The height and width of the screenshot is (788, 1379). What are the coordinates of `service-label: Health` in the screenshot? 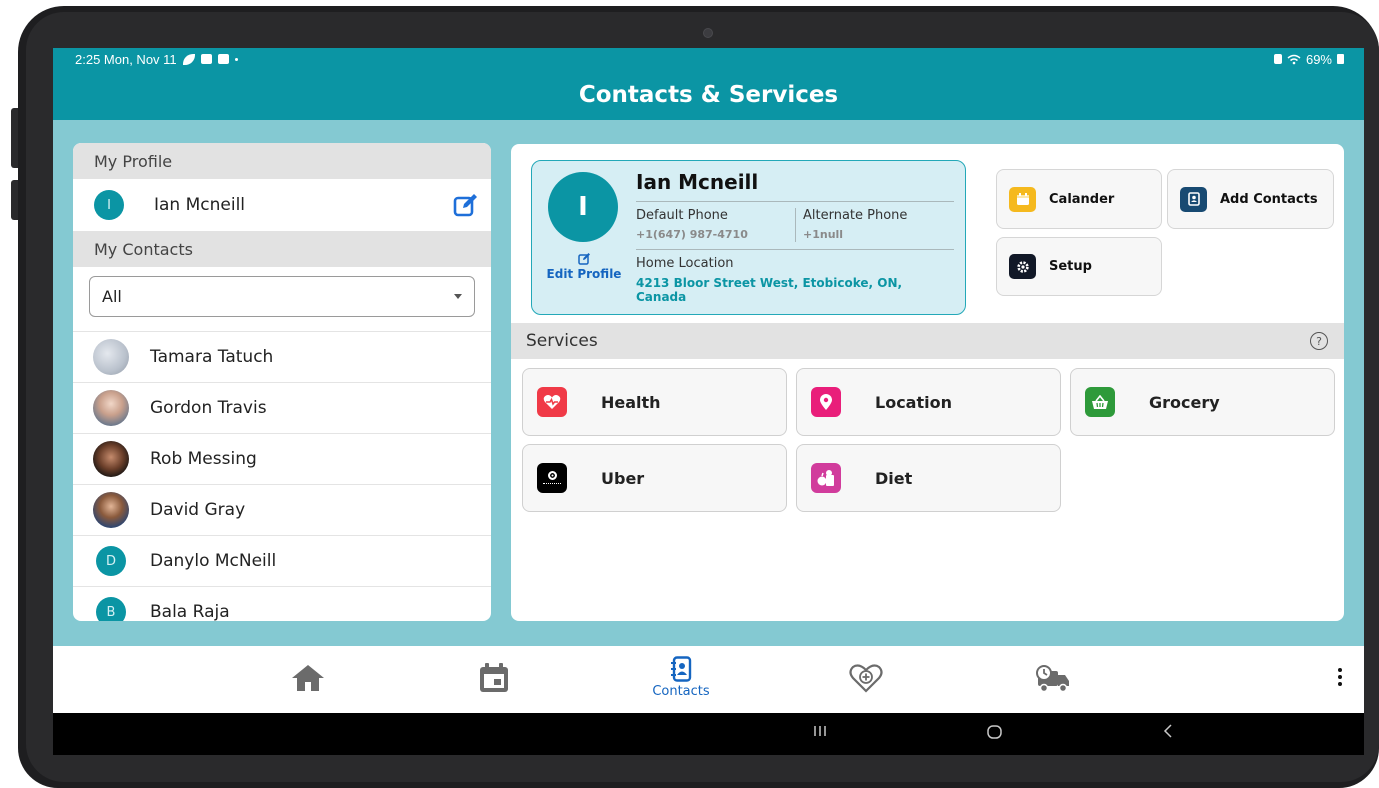 It's located at (631, 402).